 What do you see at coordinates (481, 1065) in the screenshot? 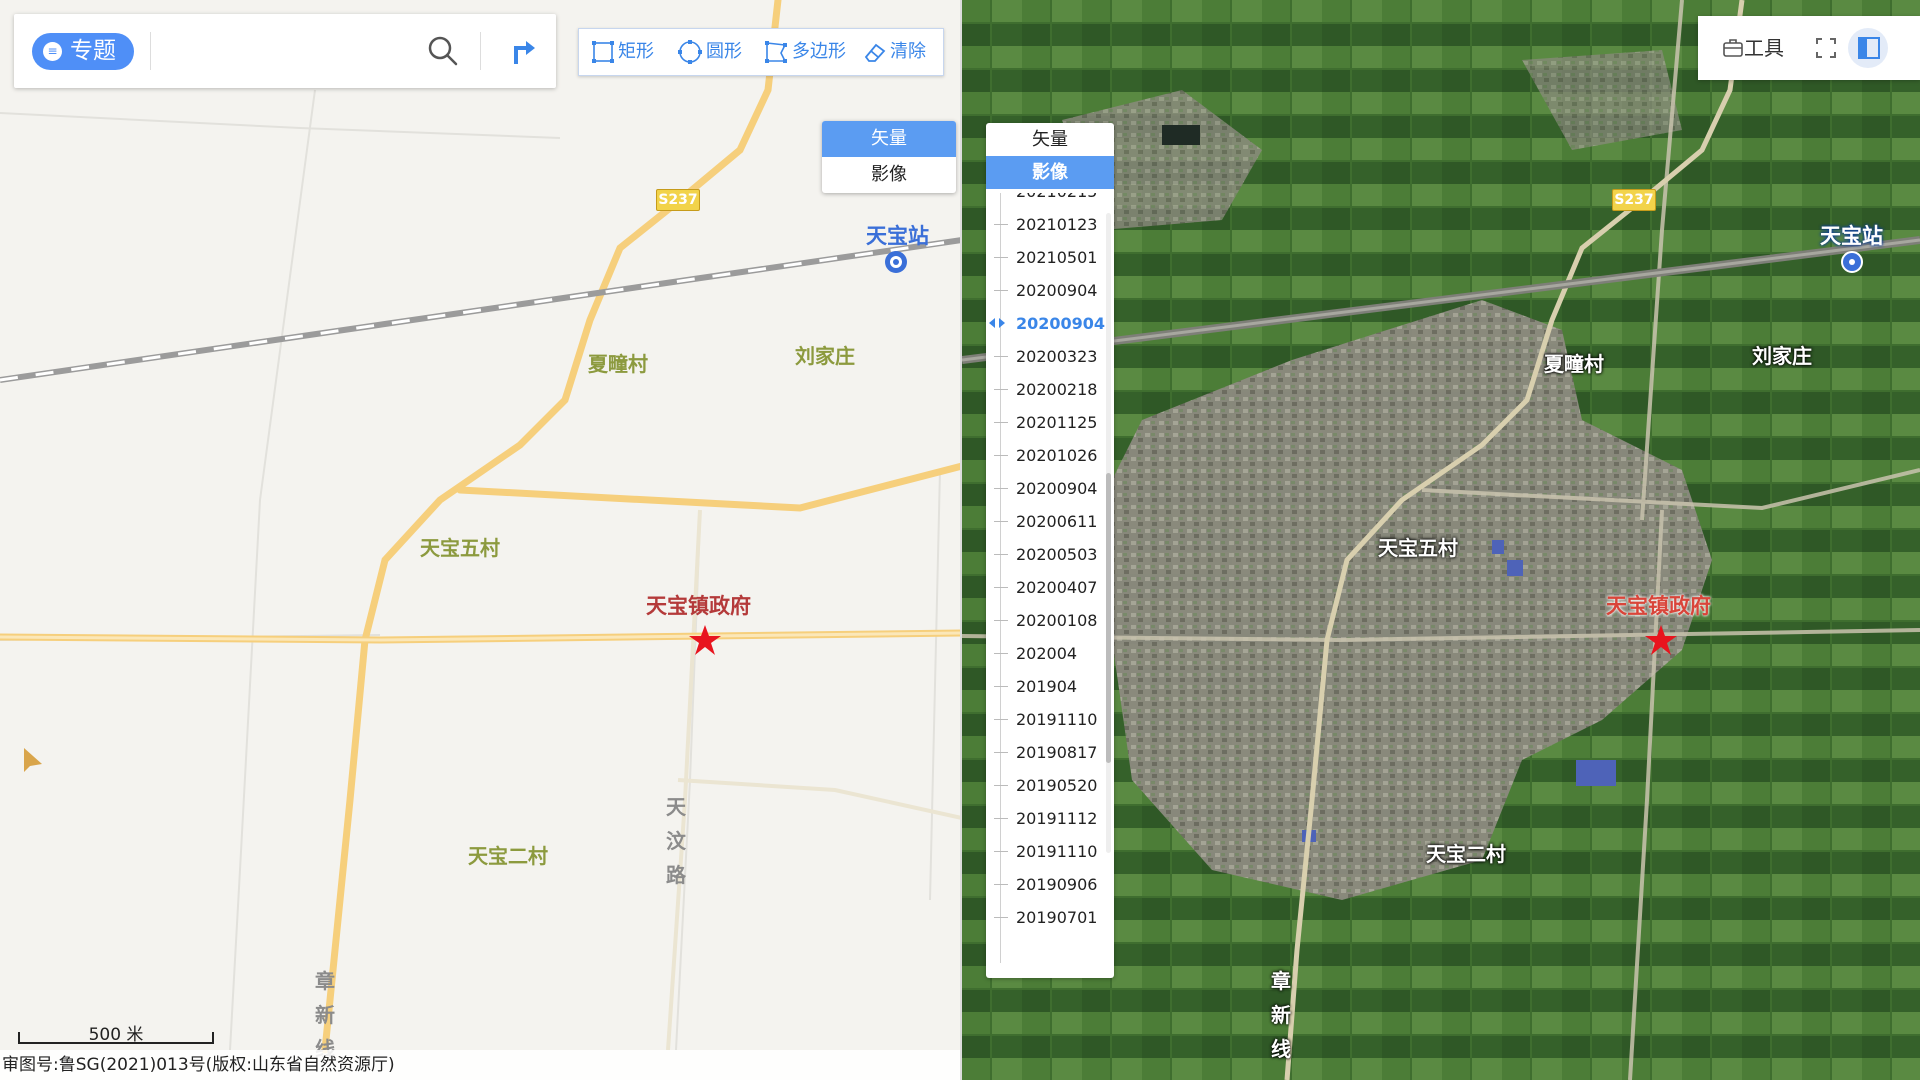
I see `copyright-footer: 审图号:鲁SG(2021)013号(版权:山东省自然资源厅)` at bounding box center [481, 1065].